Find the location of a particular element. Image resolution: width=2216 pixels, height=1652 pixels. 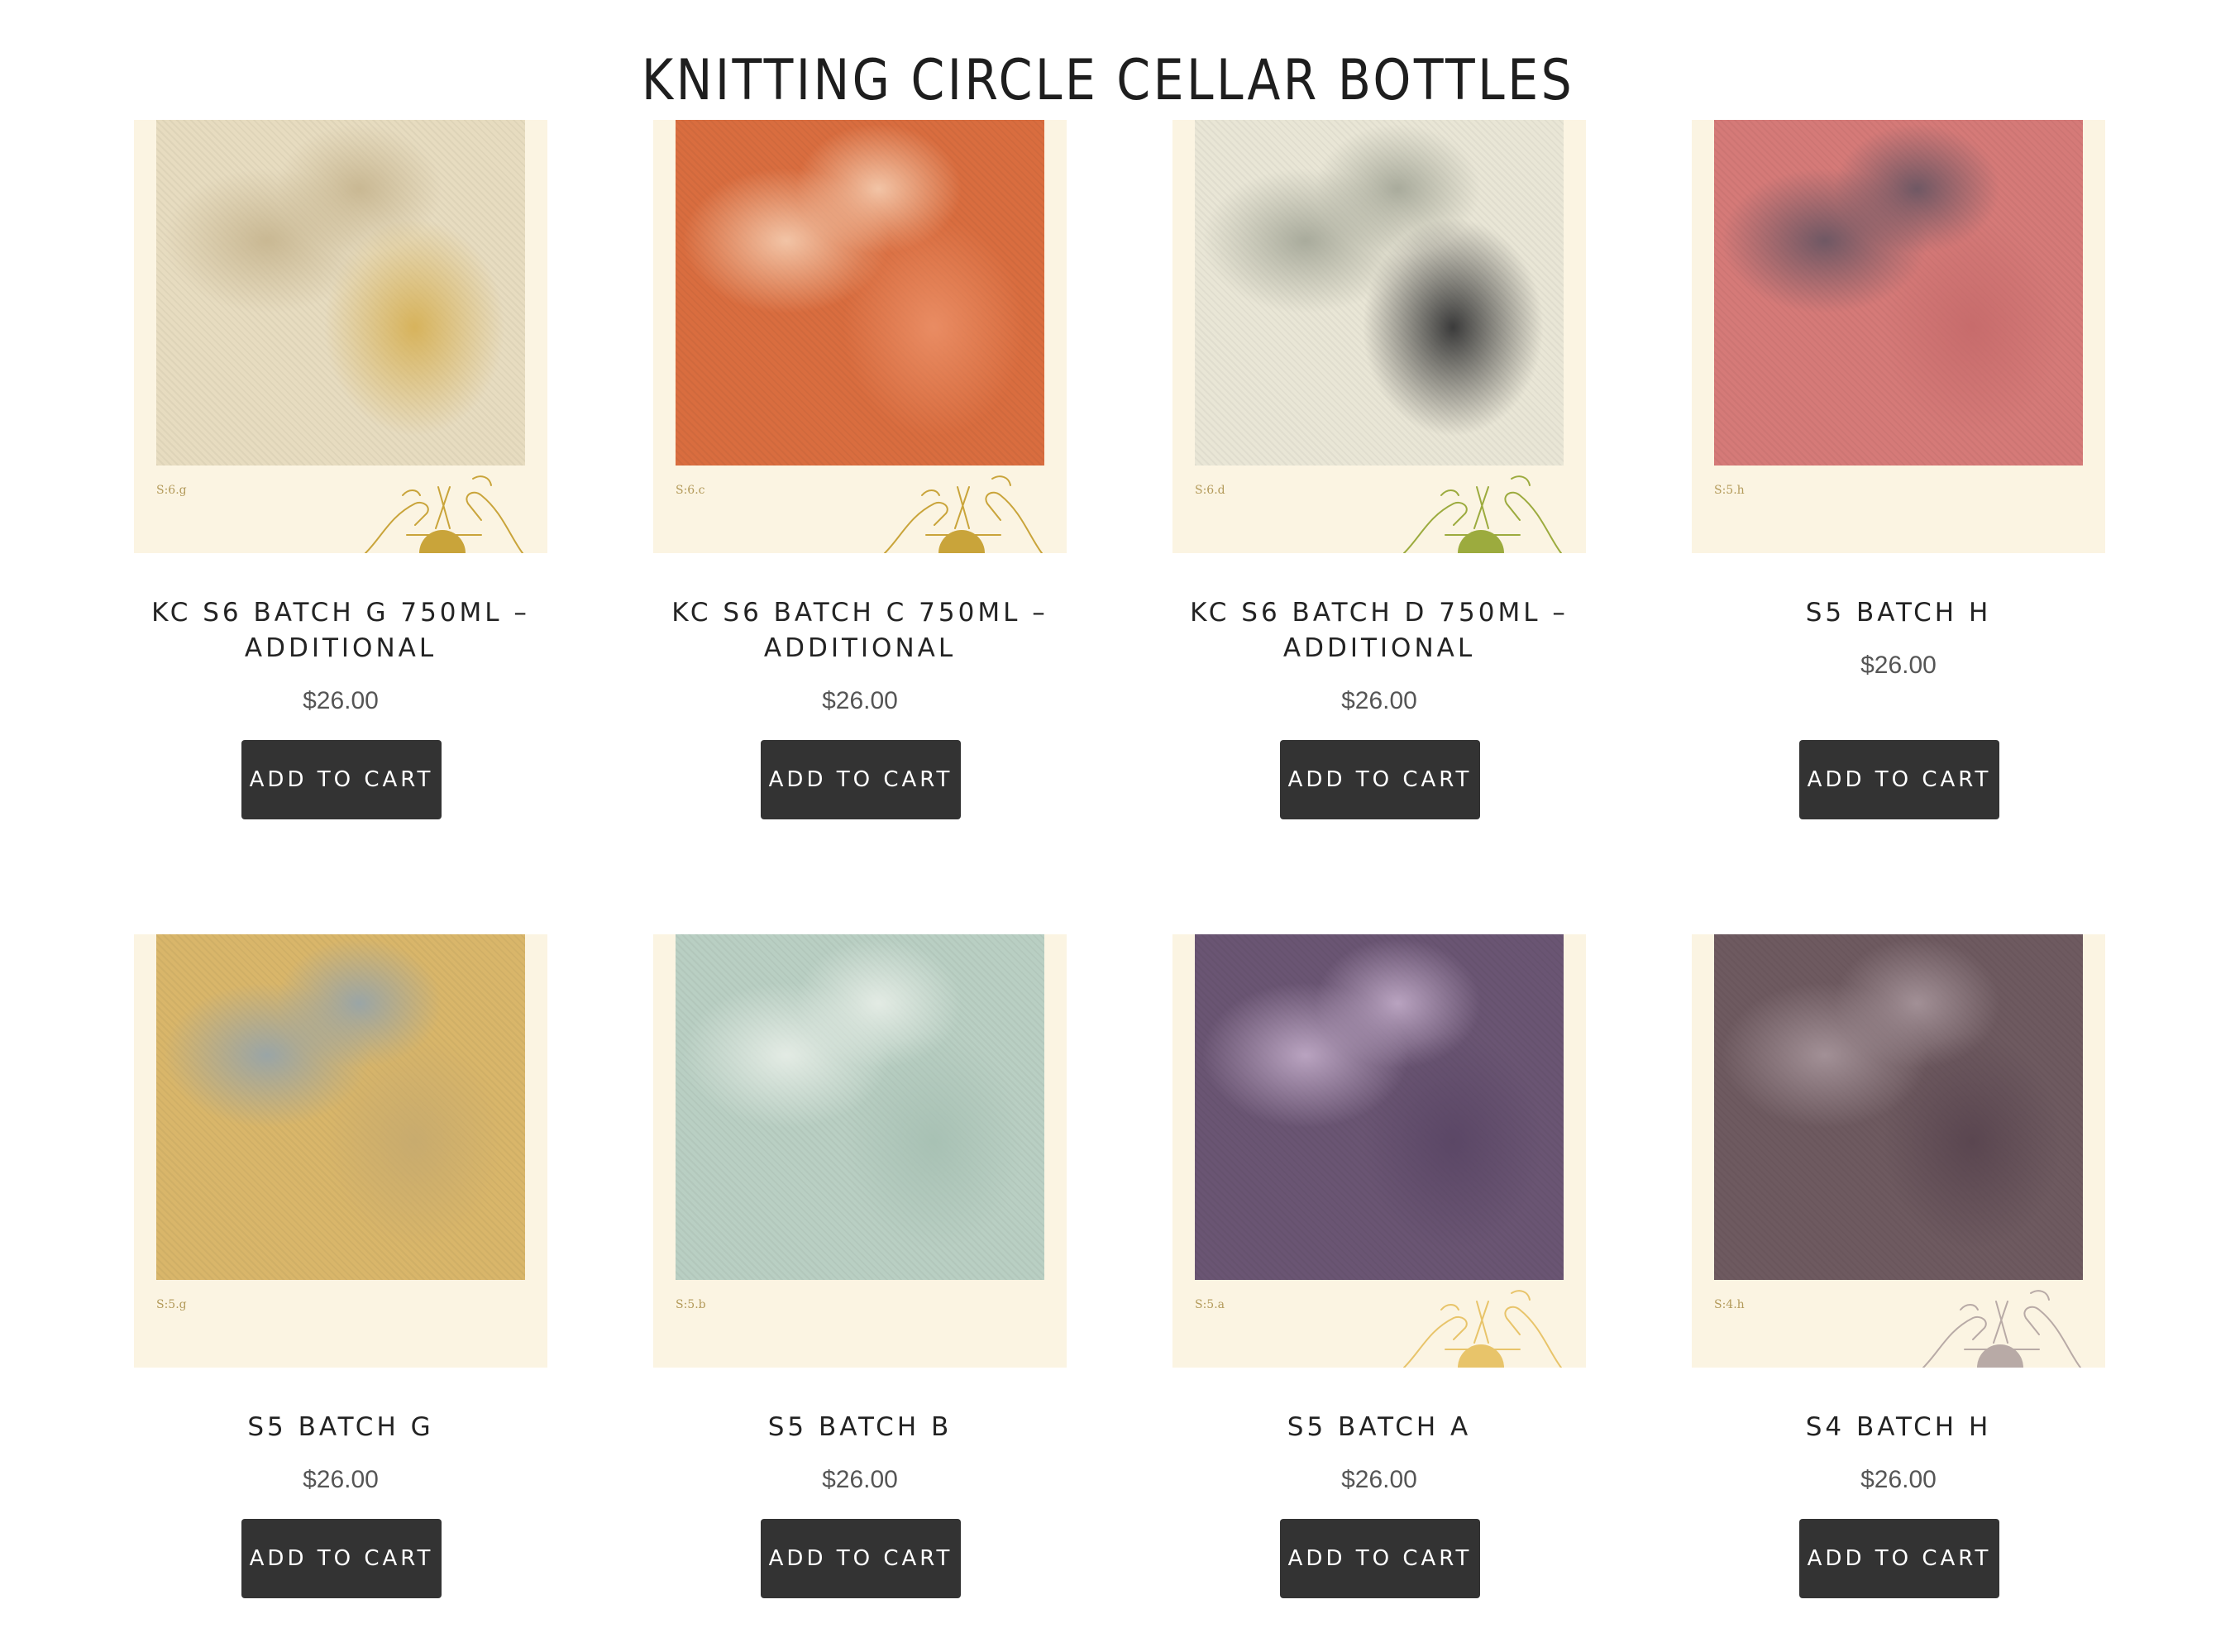

product-name: S5 BATCH B is located at coordinates (860, 1428).